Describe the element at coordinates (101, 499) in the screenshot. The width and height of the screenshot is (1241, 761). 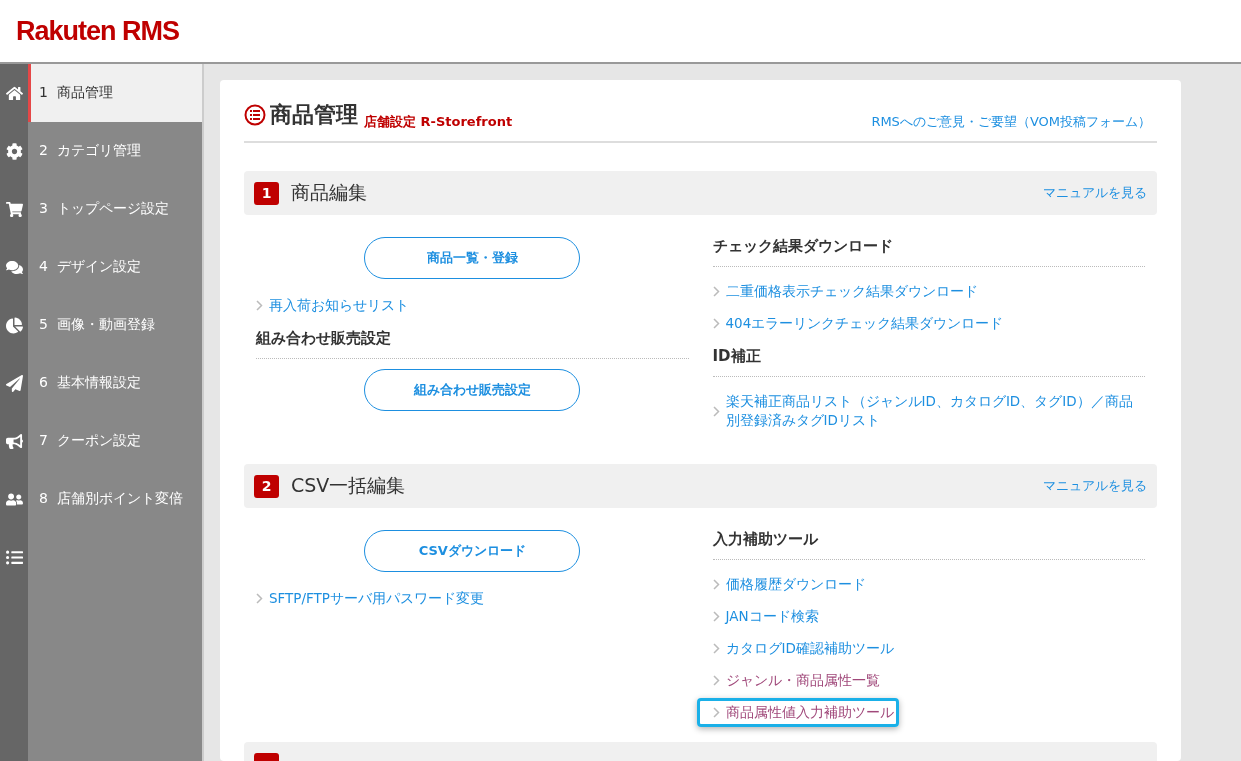
I see `sidebar-item: 8 店舗別ポイント変倍` at that location.